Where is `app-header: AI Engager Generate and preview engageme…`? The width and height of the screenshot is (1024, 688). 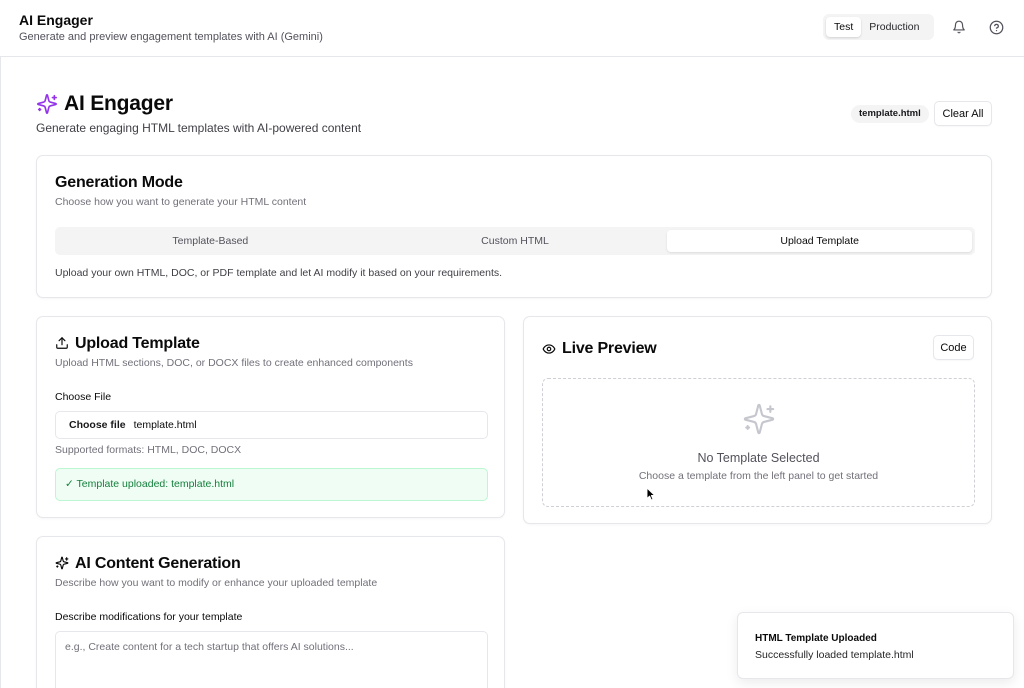
app-header: AI Engager Generate and preview engageme… is located at coordinates (512, 28).